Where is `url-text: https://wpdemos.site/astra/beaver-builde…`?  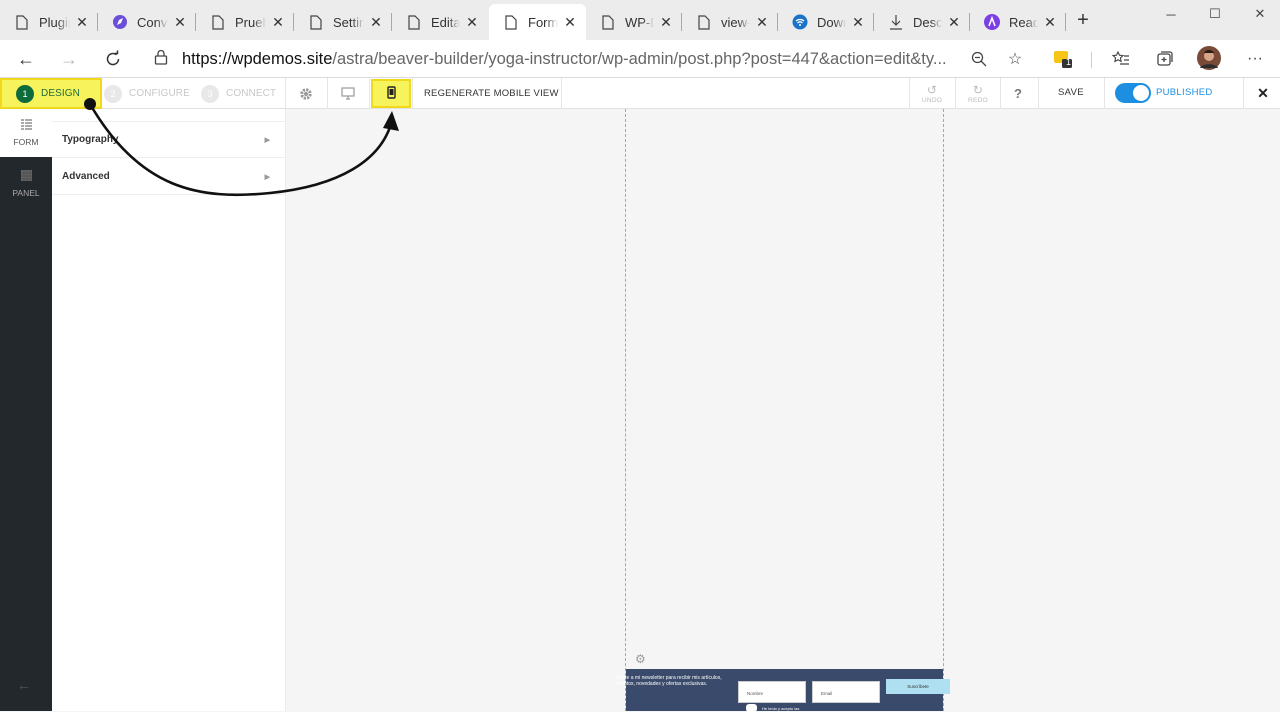
url-text: https://wpdemos.site/astra/beaver-builde… is located at coordinates (564, 58).